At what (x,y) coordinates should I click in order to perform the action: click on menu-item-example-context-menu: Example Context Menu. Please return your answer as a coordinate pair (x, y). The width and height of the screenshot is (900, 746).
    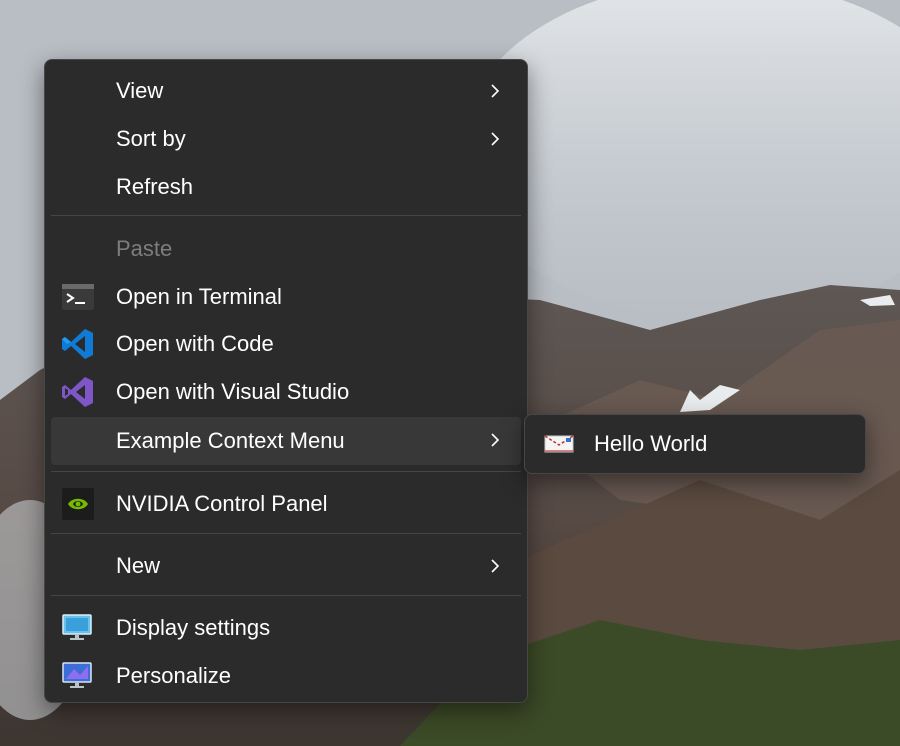
    Looking at the image, I should click on (286, 441).